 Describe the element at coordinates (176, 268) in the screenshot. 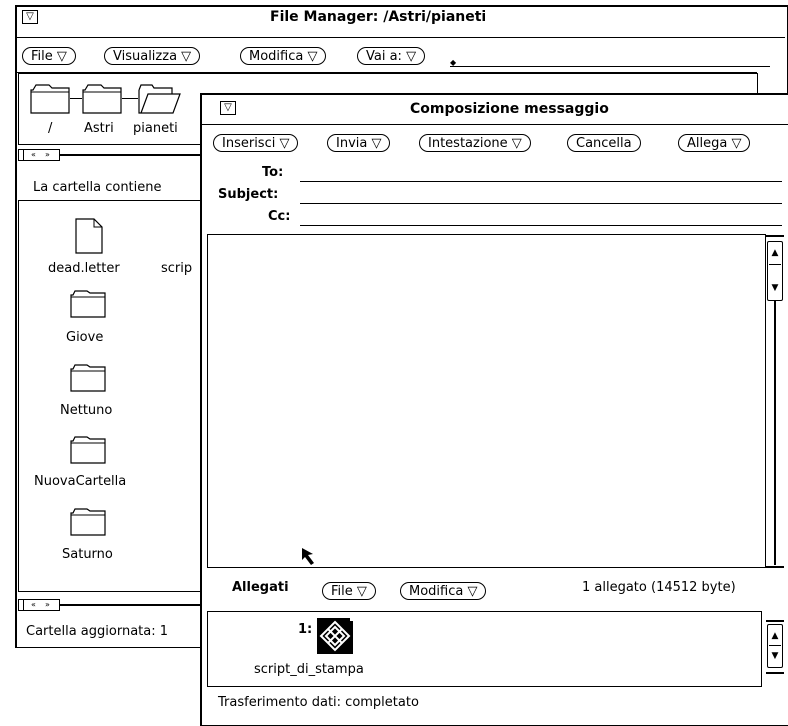

I see `file-label-script: scrip` at that location.